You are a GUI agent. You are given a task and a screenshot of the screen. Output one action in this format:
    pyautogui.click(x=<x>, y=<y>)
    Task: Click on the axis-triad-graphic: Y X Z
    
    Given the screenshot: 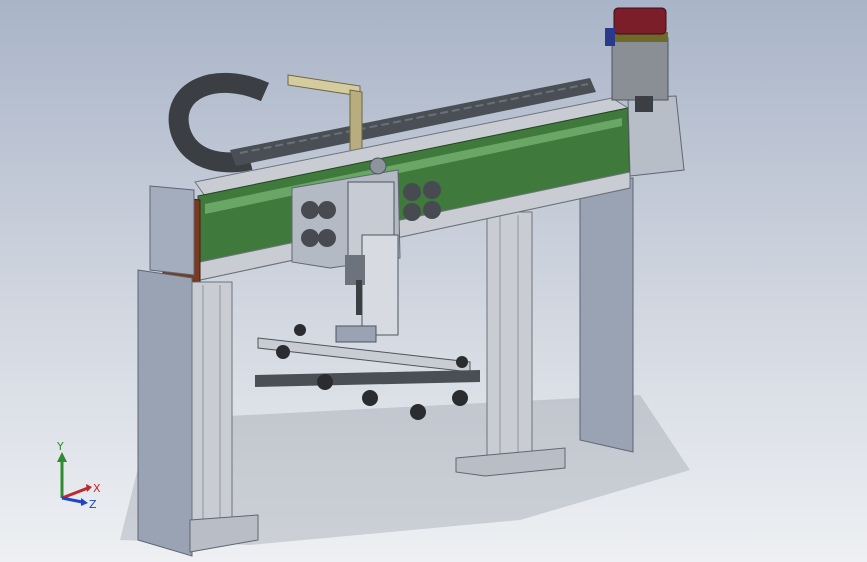 What is the action you would take?
    pyautogui.click(x=78, y=475)
    